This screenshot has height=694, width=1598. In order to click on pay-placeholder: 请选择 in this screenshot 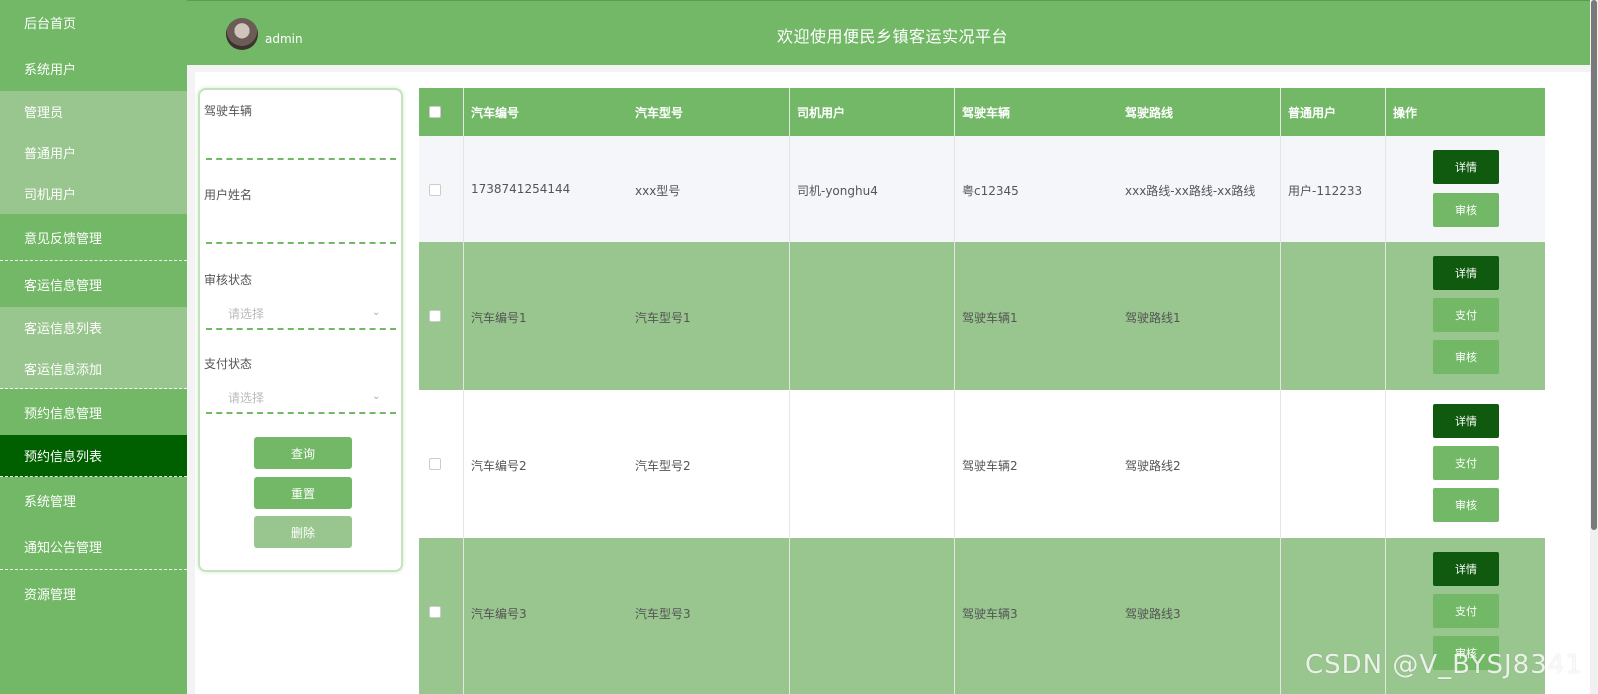, I will do `click(246, 398)`.